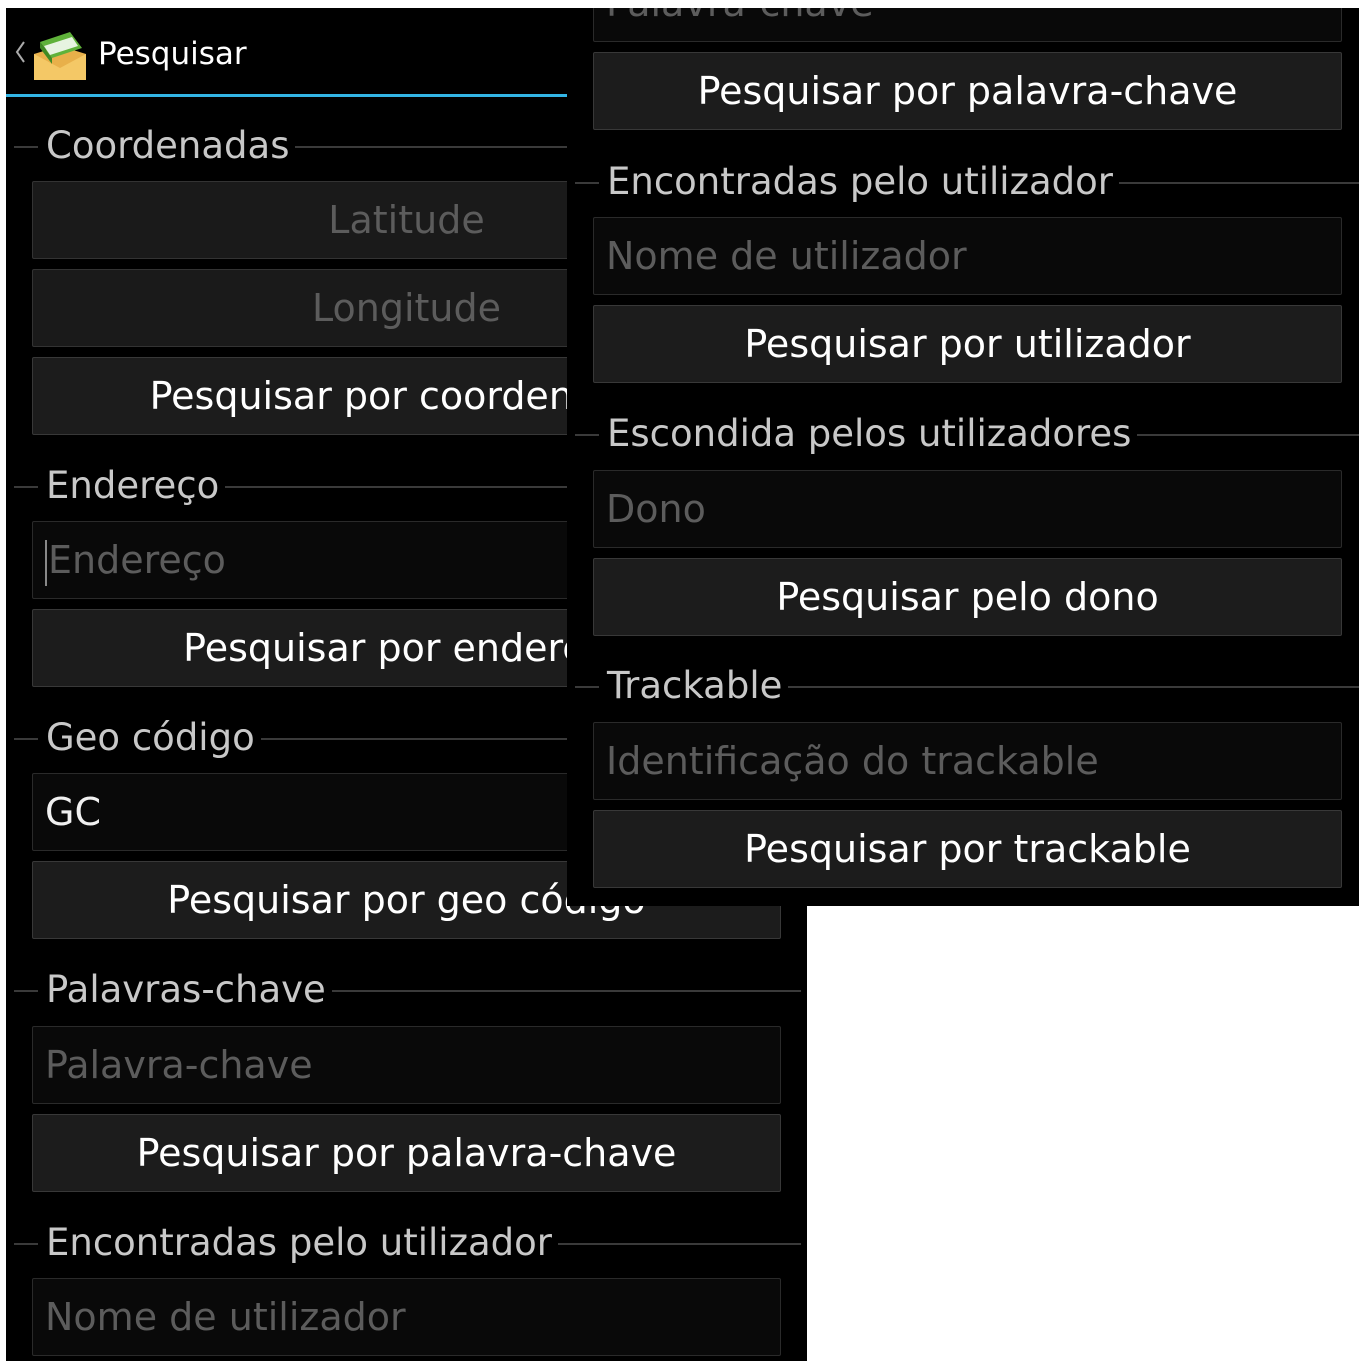 The width and height of the screenshot is (1359, 1361). I want to click on action-bar-divider, so click(286, 95).